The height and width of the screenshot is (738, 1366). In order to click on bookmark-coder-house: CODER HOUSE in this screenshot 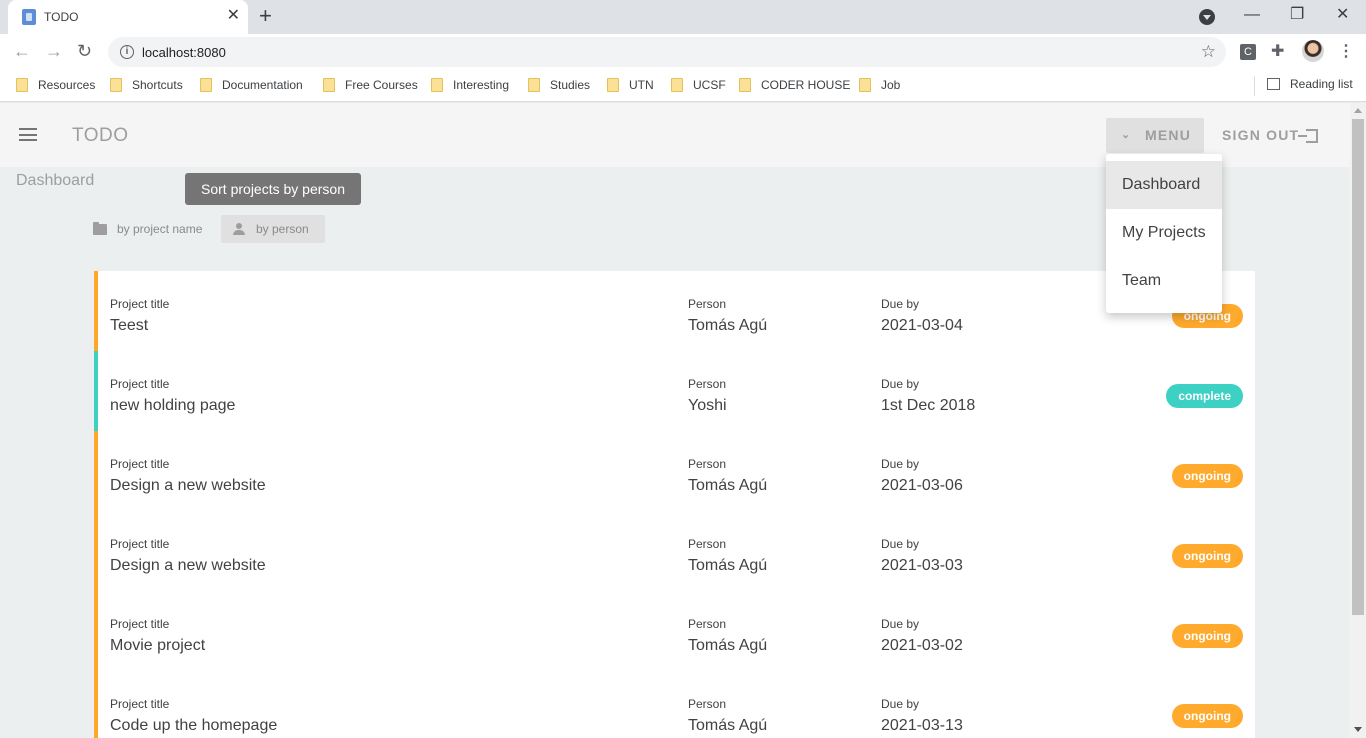, I will do `click(794, 85)`.